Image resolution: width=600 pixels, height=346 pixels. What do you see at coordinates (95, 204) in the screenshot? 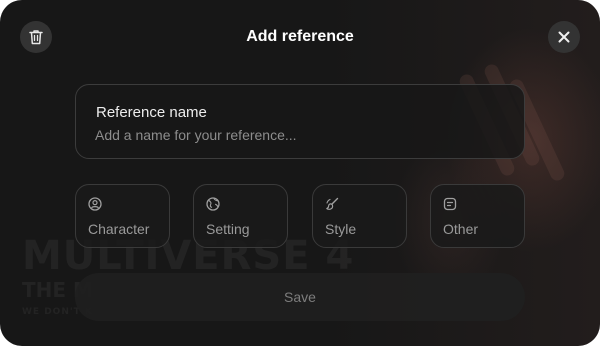
I see `user-circle-icon` at bounding box center [95, 204].